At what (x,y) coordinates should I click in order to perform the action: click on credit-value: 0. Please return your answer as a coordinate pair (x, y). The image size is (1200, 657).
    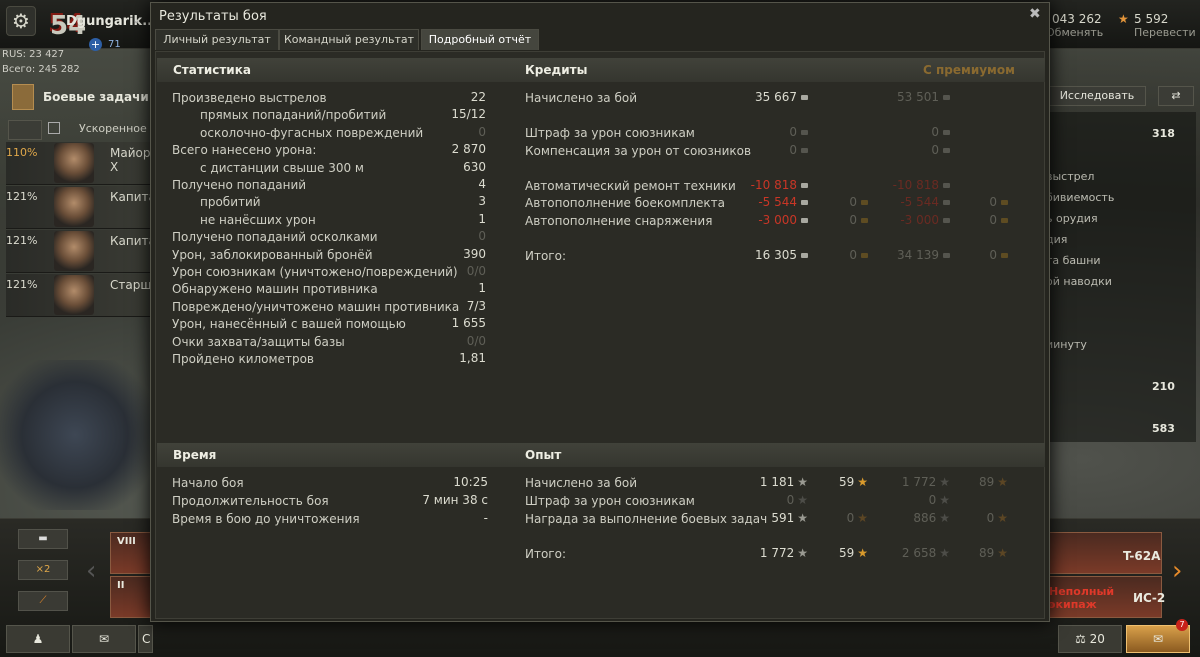
    Looking at the image, I should click on (762, 150).